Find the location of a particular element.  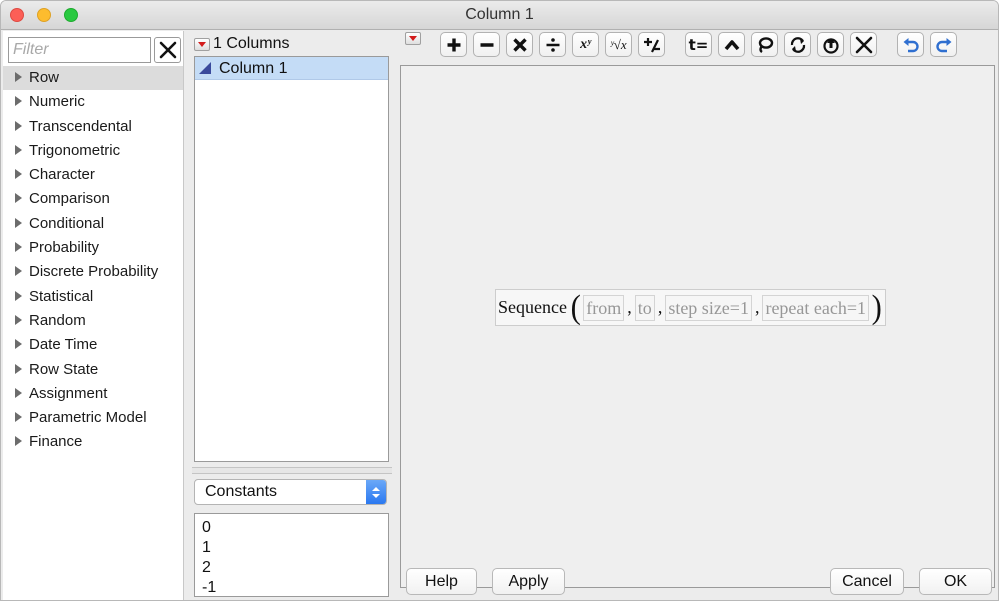

lasso-icon is located at coordinates (764, 44).